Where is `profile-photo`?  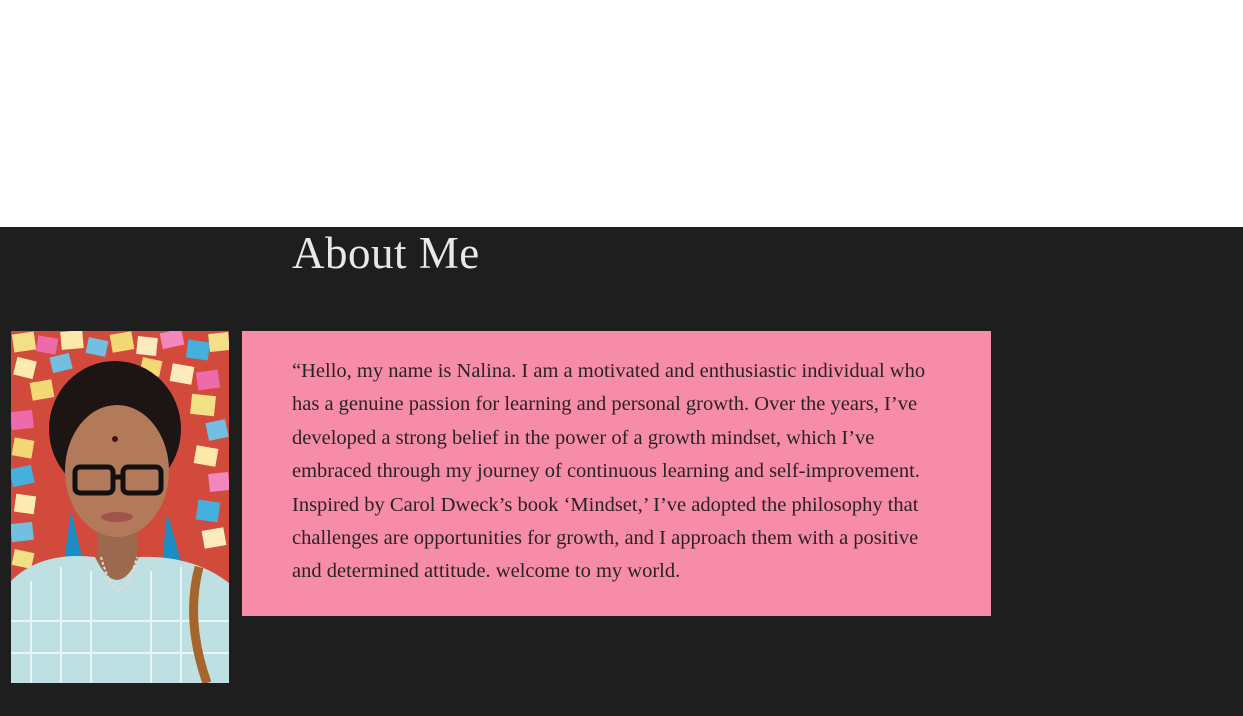
profile-photo is located at coordinates (120, 507).